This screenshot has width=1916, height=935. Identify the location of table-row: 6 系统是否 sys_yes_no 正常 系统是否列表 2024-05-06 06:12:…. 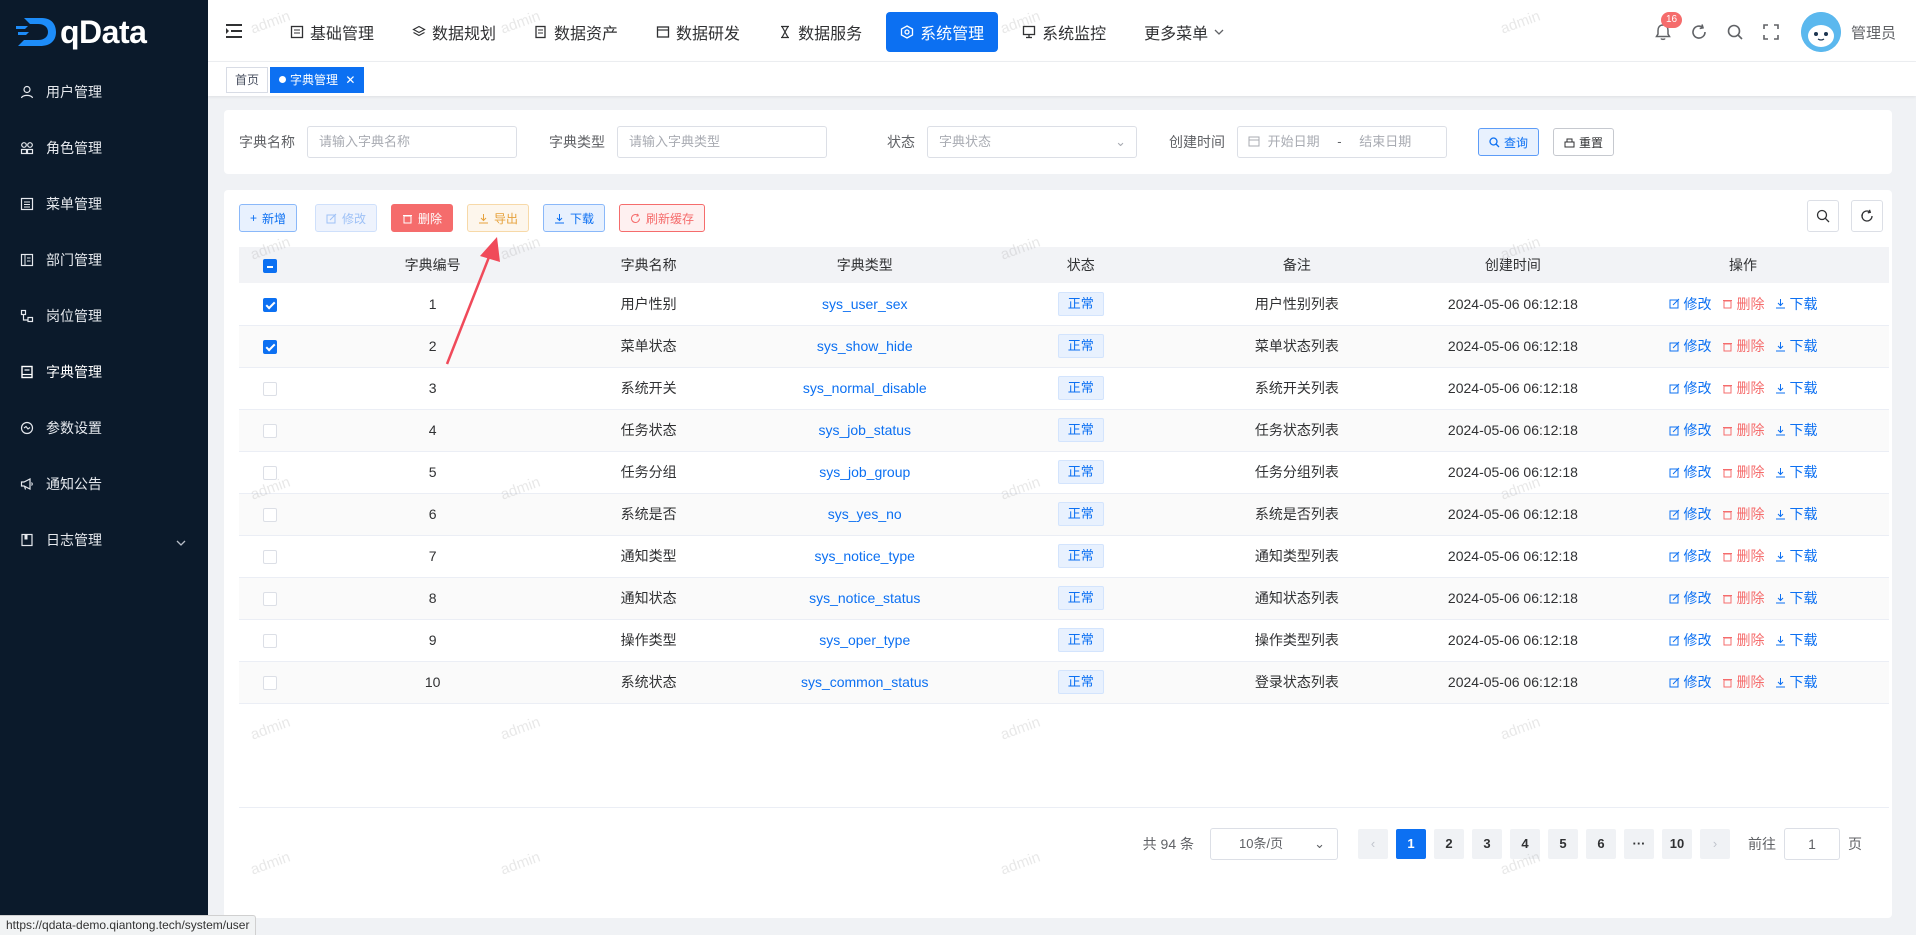
(1064, 514).